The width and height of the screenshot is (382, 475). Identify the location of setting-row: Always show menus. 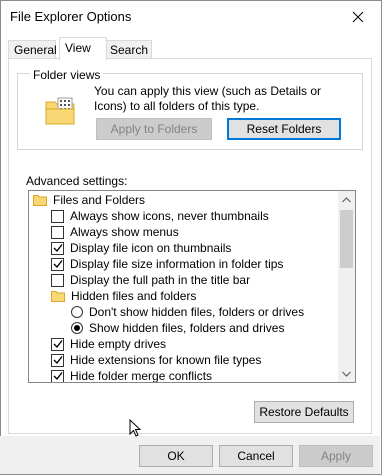
(115, 232).